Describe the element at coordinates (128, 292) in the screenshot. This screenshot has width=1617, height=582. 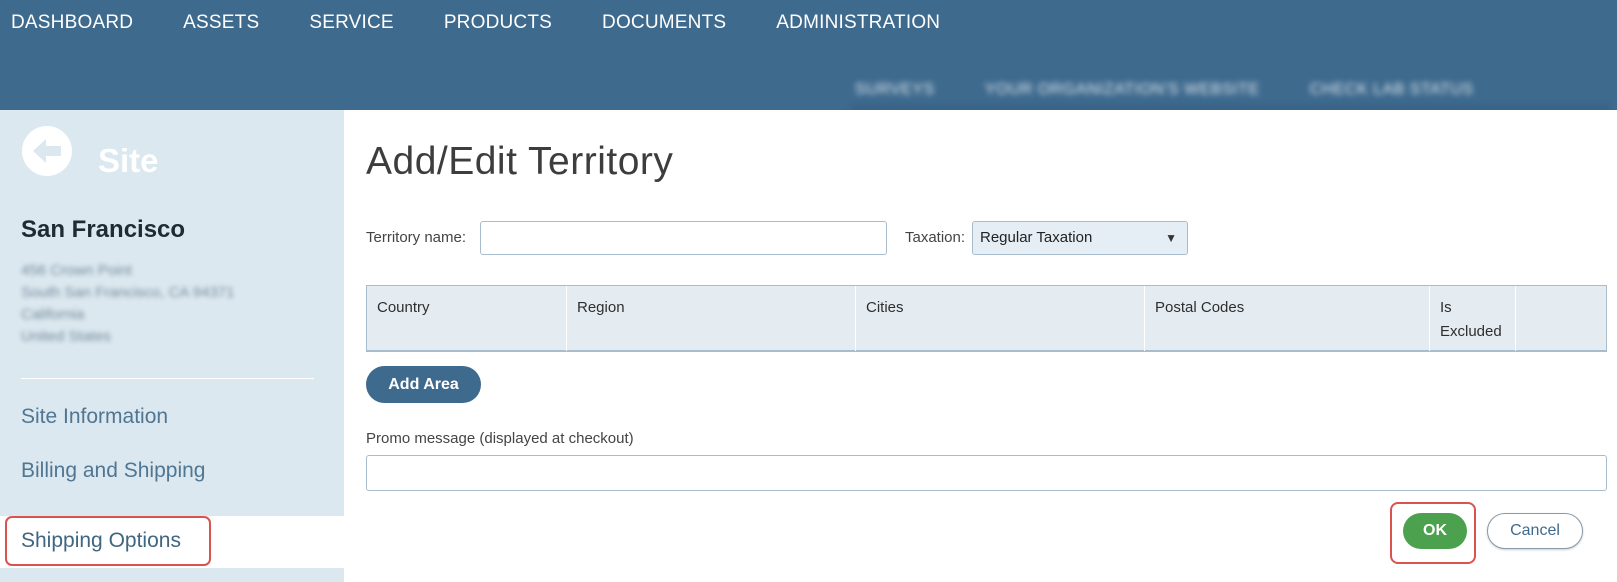
I see `address-line: South San Francisco, CA 94371` at that location.